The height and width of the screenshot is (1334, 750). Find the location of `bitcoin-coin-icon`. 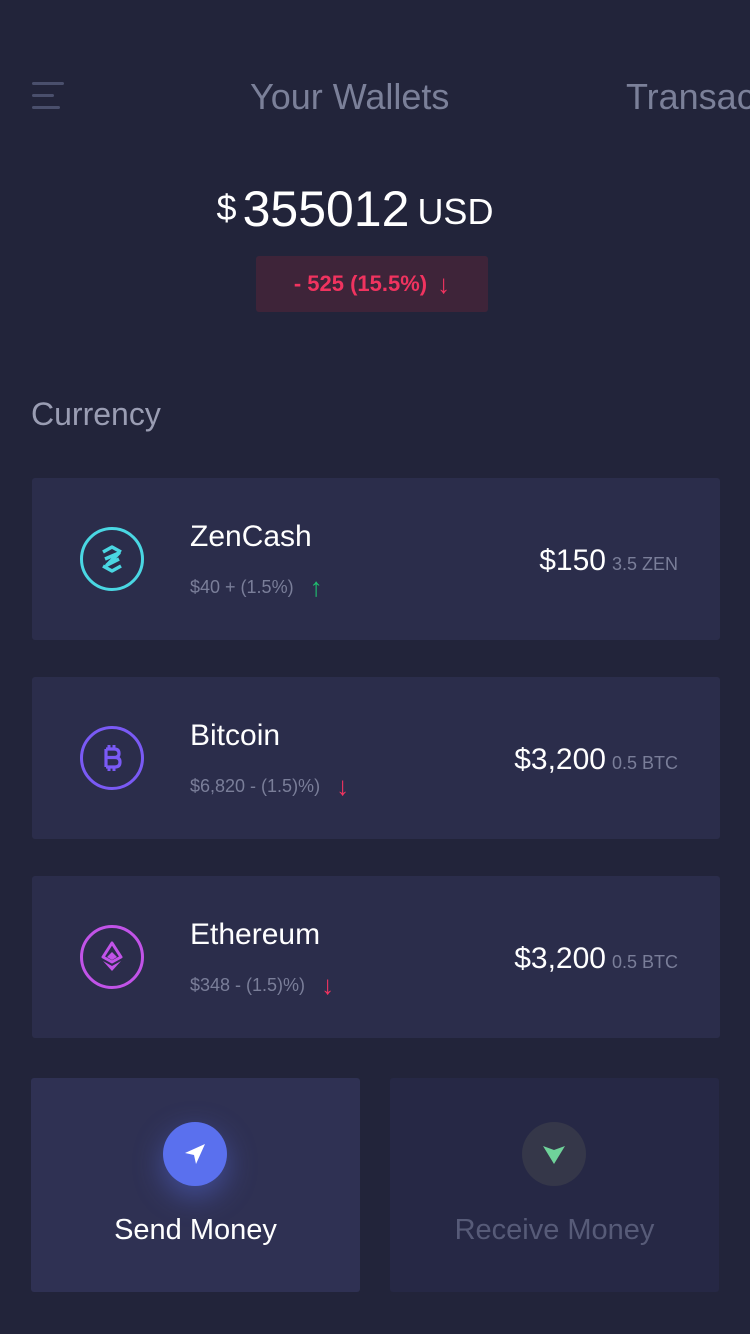

bitcoin-coin-icon is located at coordinates (112, 758).